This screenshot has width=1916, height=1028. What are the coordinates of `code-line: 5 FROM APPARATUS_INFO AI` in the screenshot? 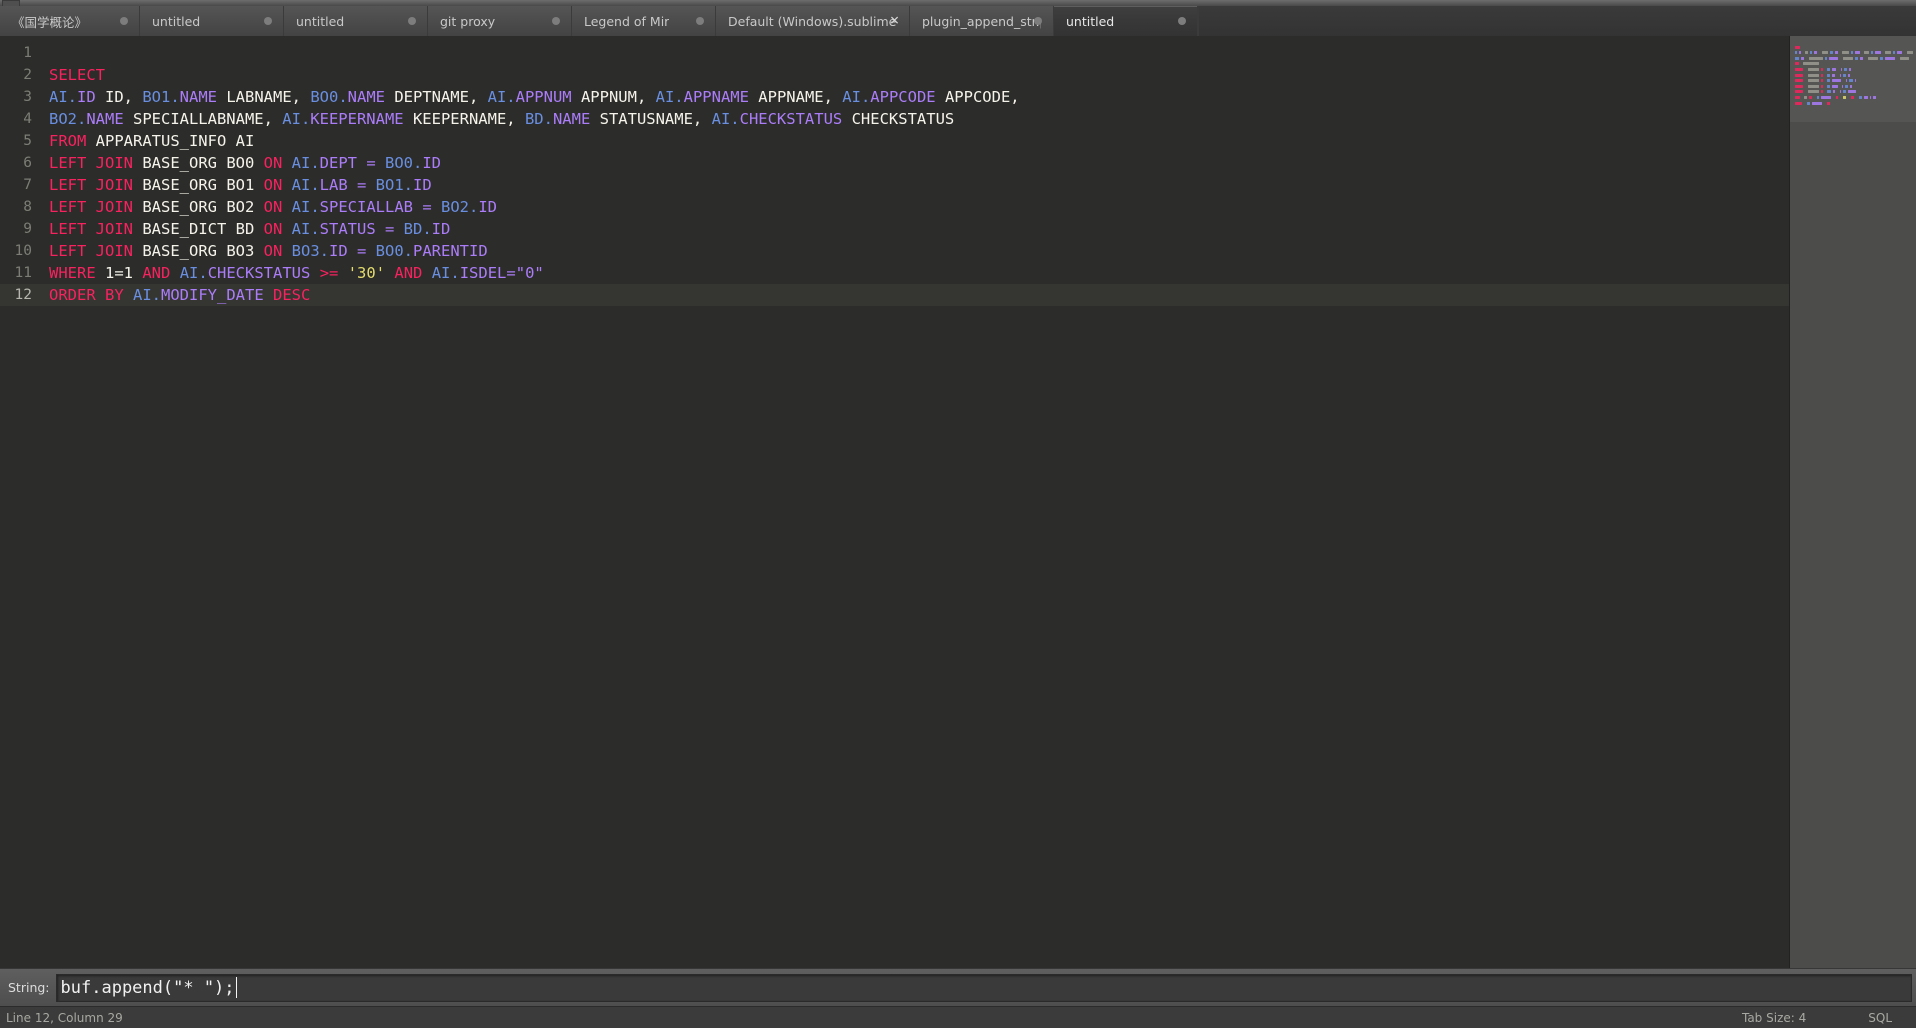 It's located at (894, 141).